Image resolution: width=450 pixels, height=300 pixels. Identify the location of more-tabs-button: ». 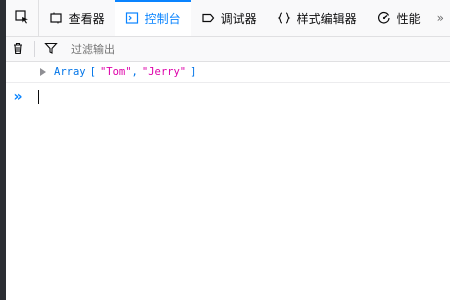
(440, 18).